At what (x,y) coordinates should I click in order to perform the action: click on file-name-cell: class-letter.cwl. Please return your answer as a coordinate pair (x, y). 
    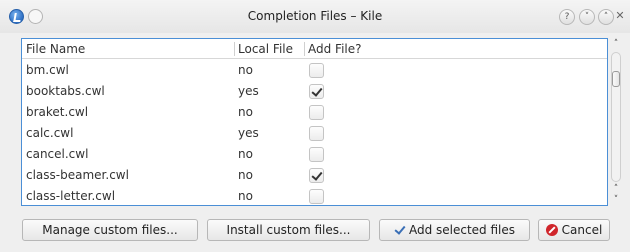
    Looking at the image, I should click on (71, 196).